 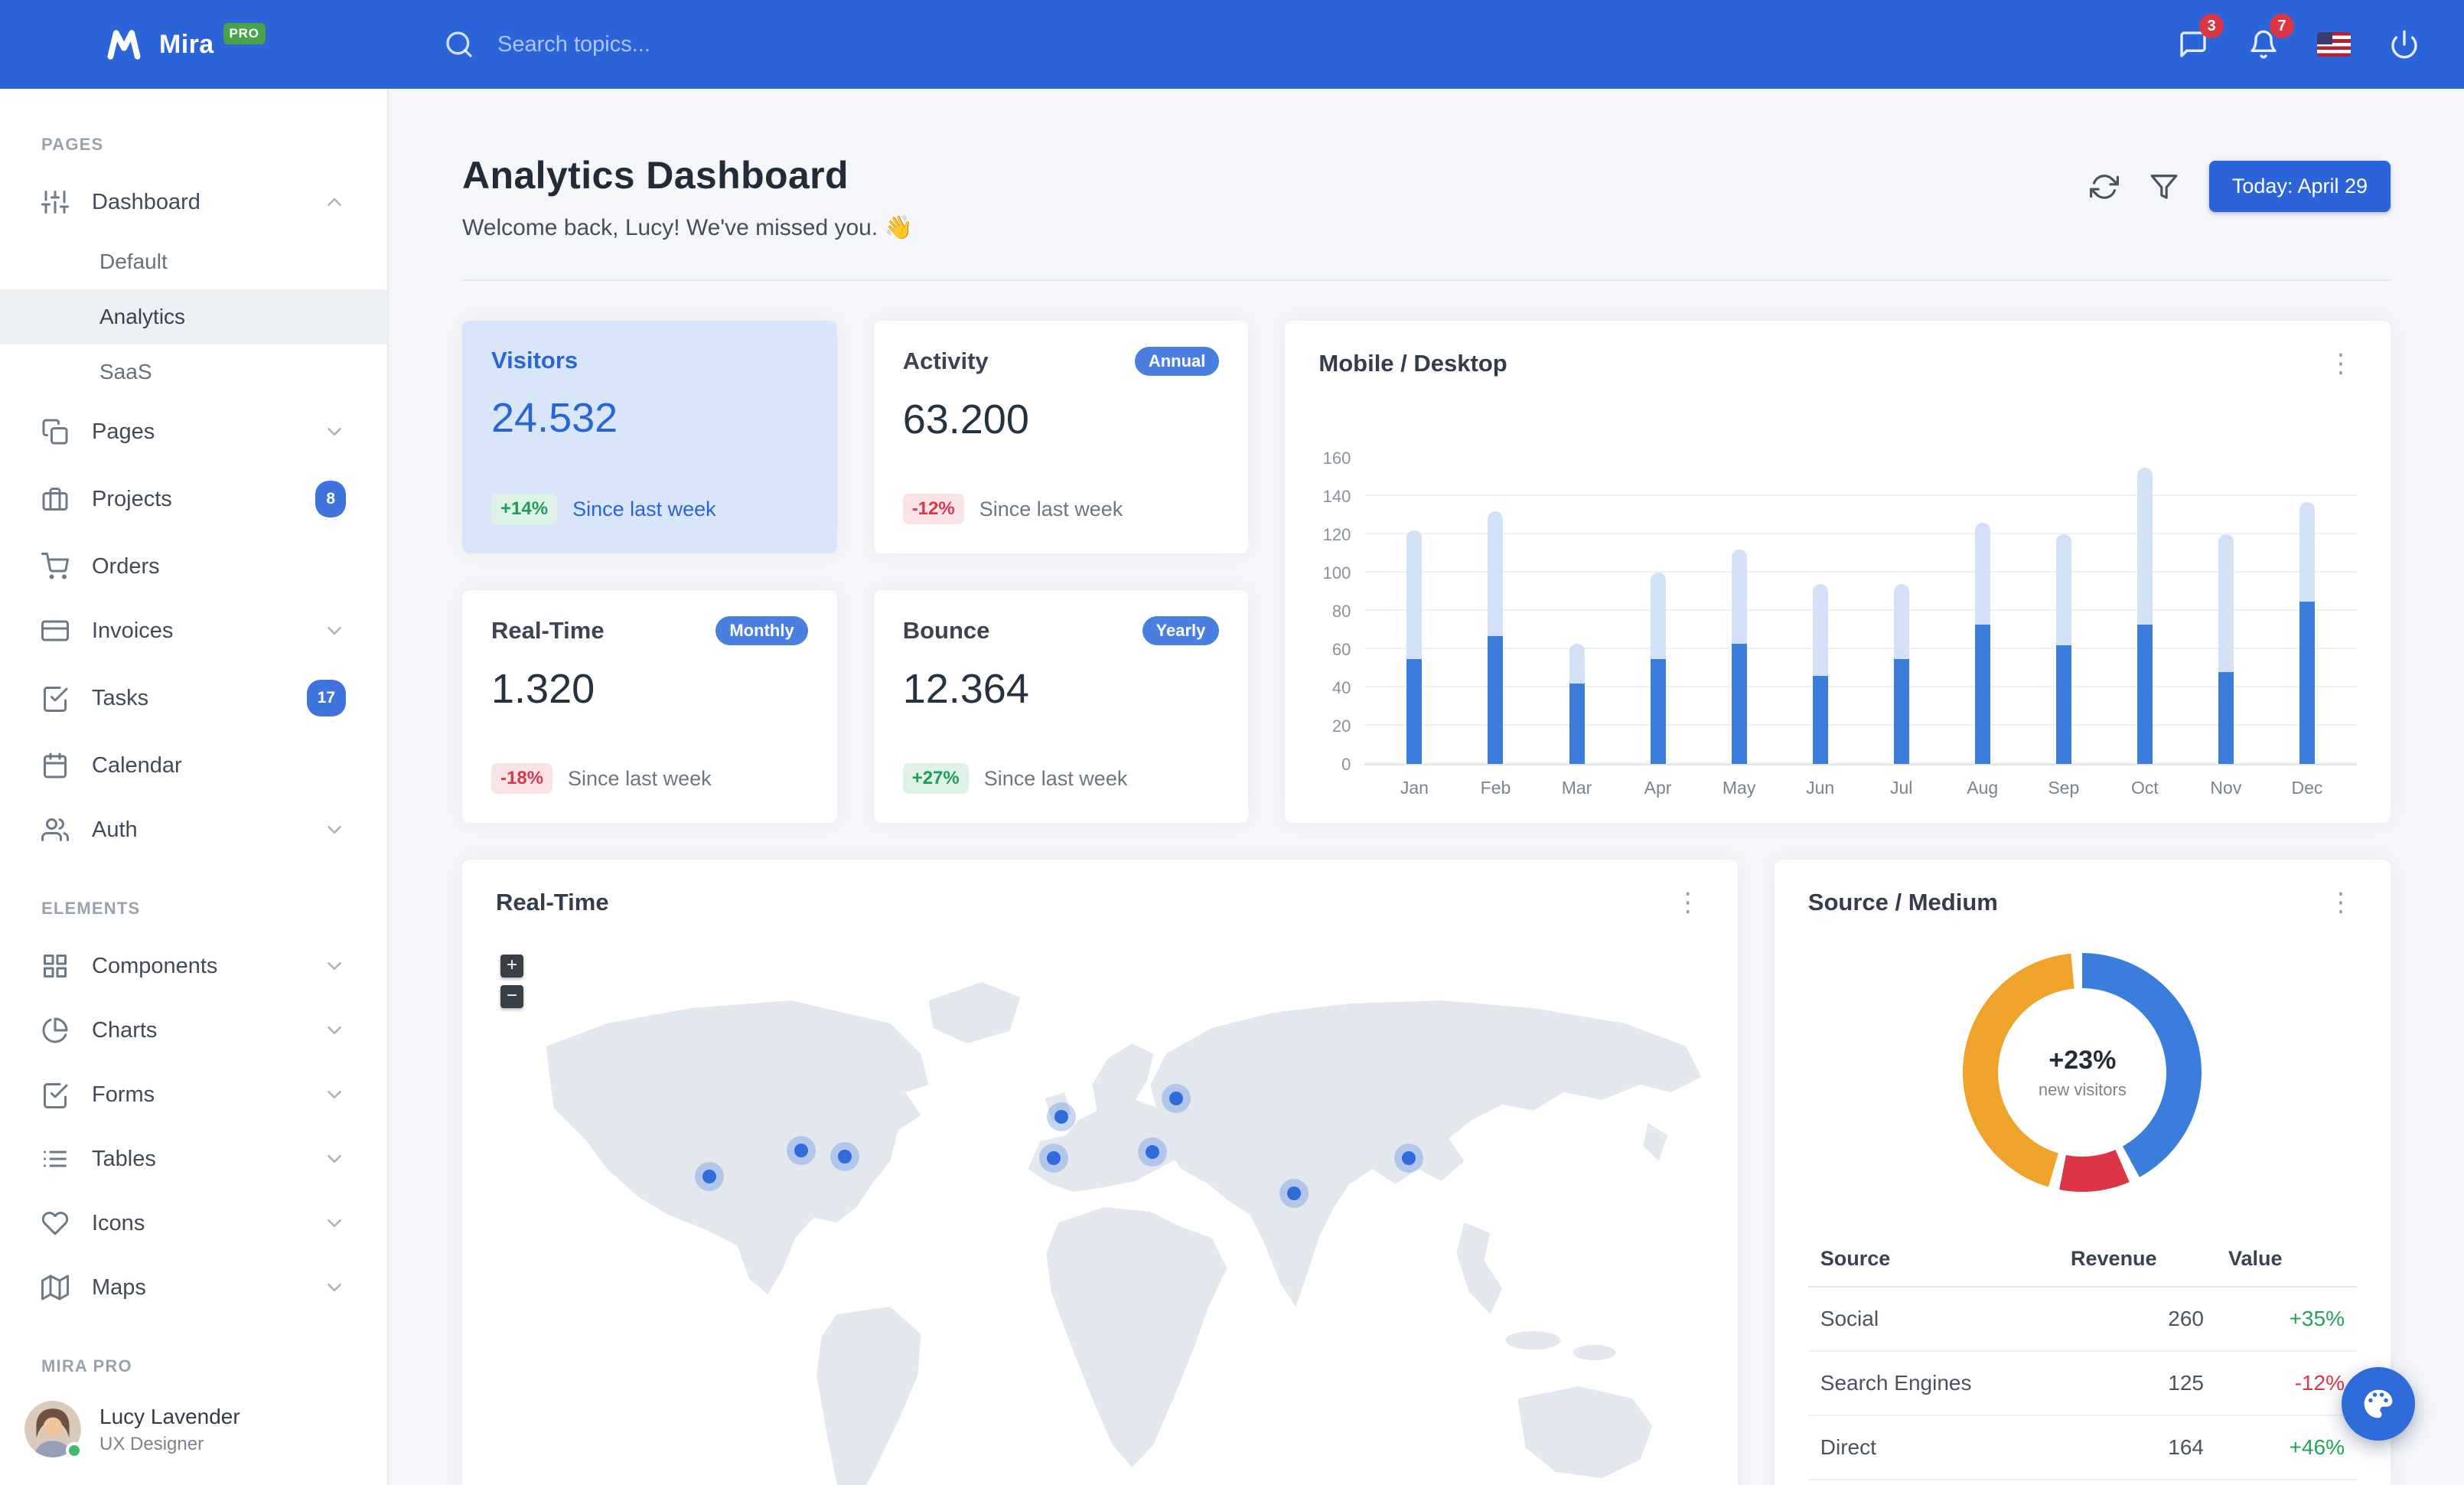 What do you see at coordinates (2286, 1383) in the screenshot?
I see `cell-value: -12%` at bounding box center [2286, 1383].